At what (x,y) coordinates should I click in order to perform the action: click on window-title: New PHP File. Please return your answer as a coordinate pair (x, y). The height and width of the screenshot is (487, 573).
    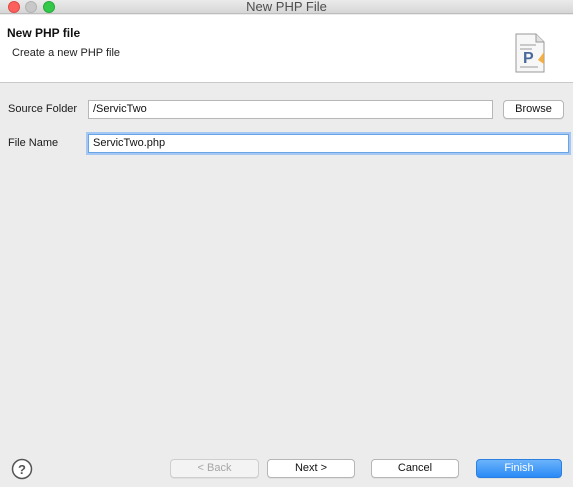
    Looking at the image, I should click on (286, 7).